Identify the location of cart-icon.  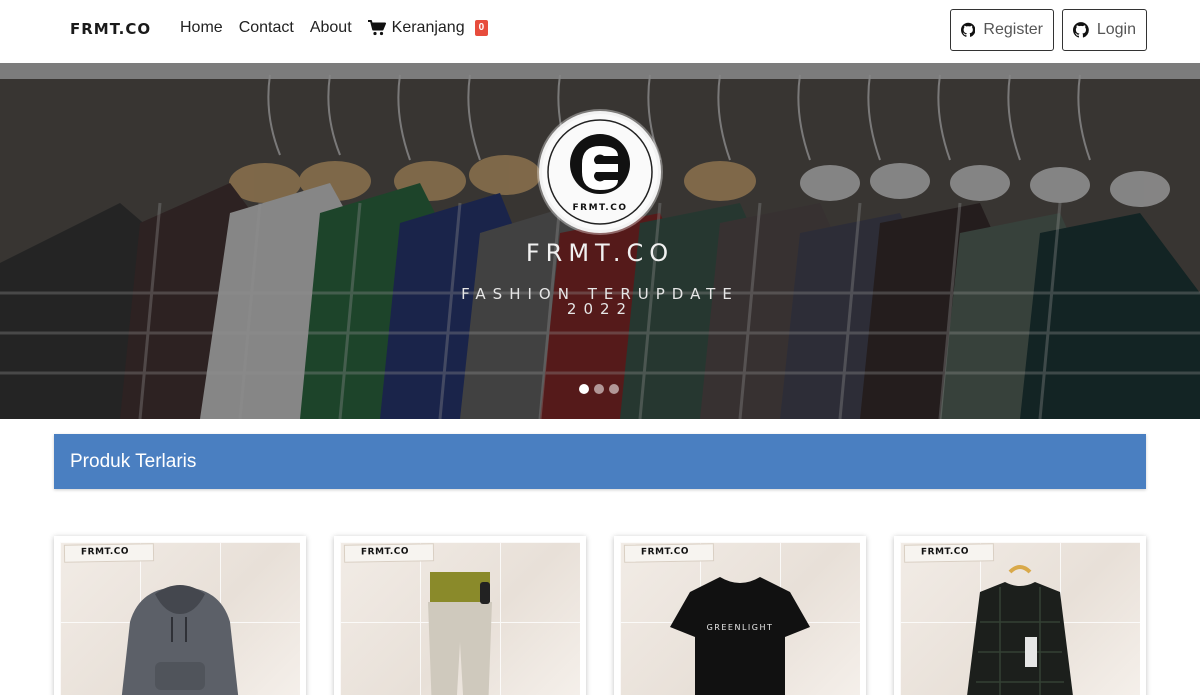
(376, 28).